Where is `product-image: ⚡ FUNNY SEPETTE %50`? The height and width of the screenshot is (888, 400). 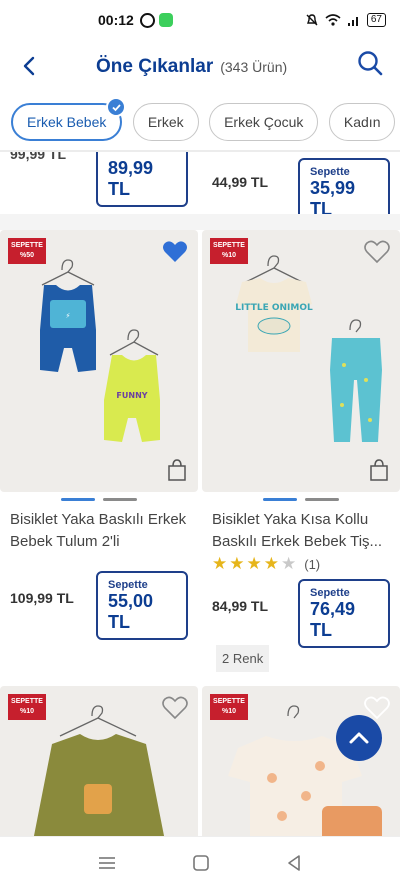
product-image: ⚡ FUNNY SEPETTE %50 is located at coordinates (99, 361).